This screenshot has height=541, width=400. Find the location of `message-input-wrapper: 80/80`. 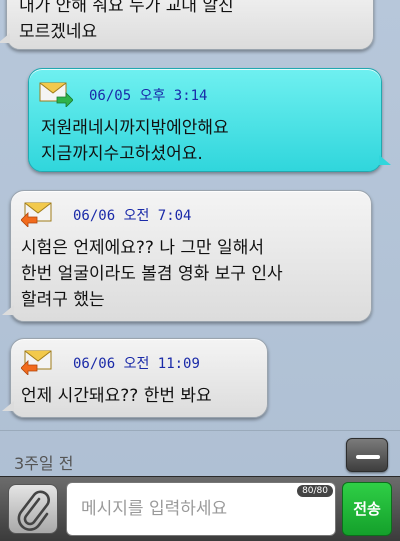

message-input-wrapper: 80/80 is located at coordinates (201, 509).